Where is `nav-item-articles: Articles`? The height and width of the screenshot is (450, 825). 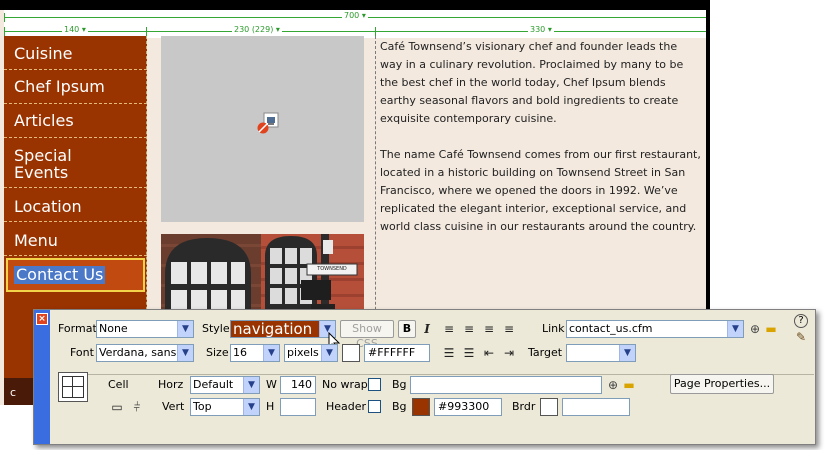 nav-item-articles: Articles is located at coordinates (75, 121).